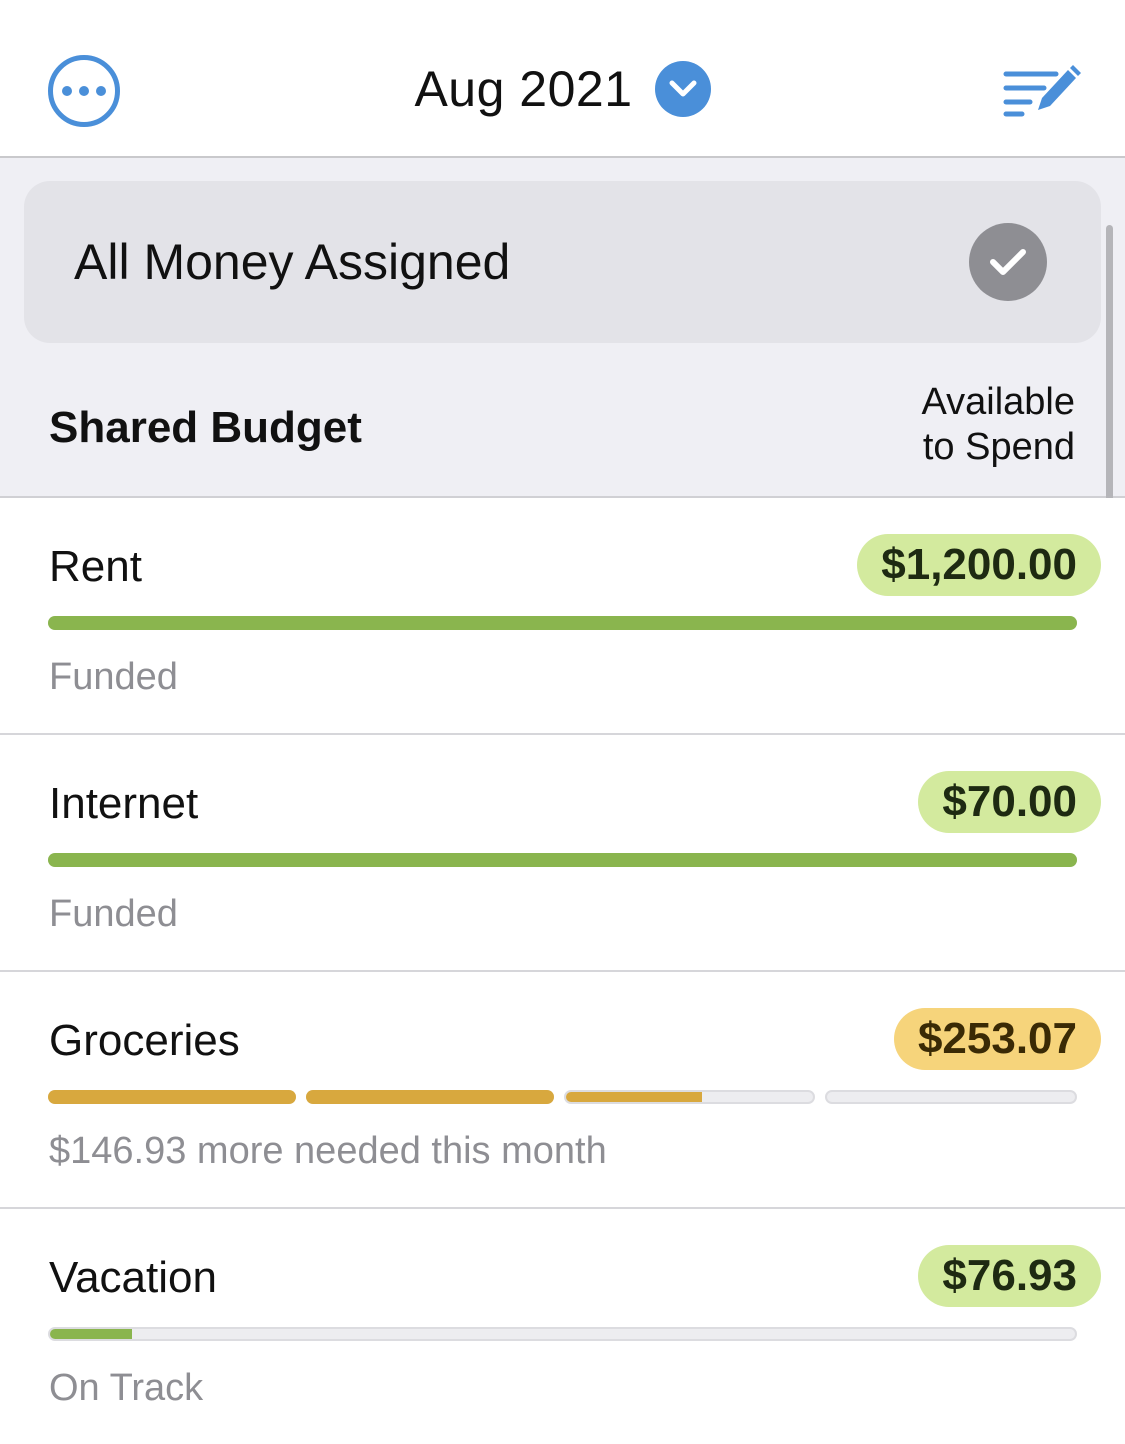 Image resolution: width=1125 pixels, height=1444 pixels. Describe the element at coordinates (292, 262) in the screenshot. I see `assigned-status-label: All Money Assigned` at that location.